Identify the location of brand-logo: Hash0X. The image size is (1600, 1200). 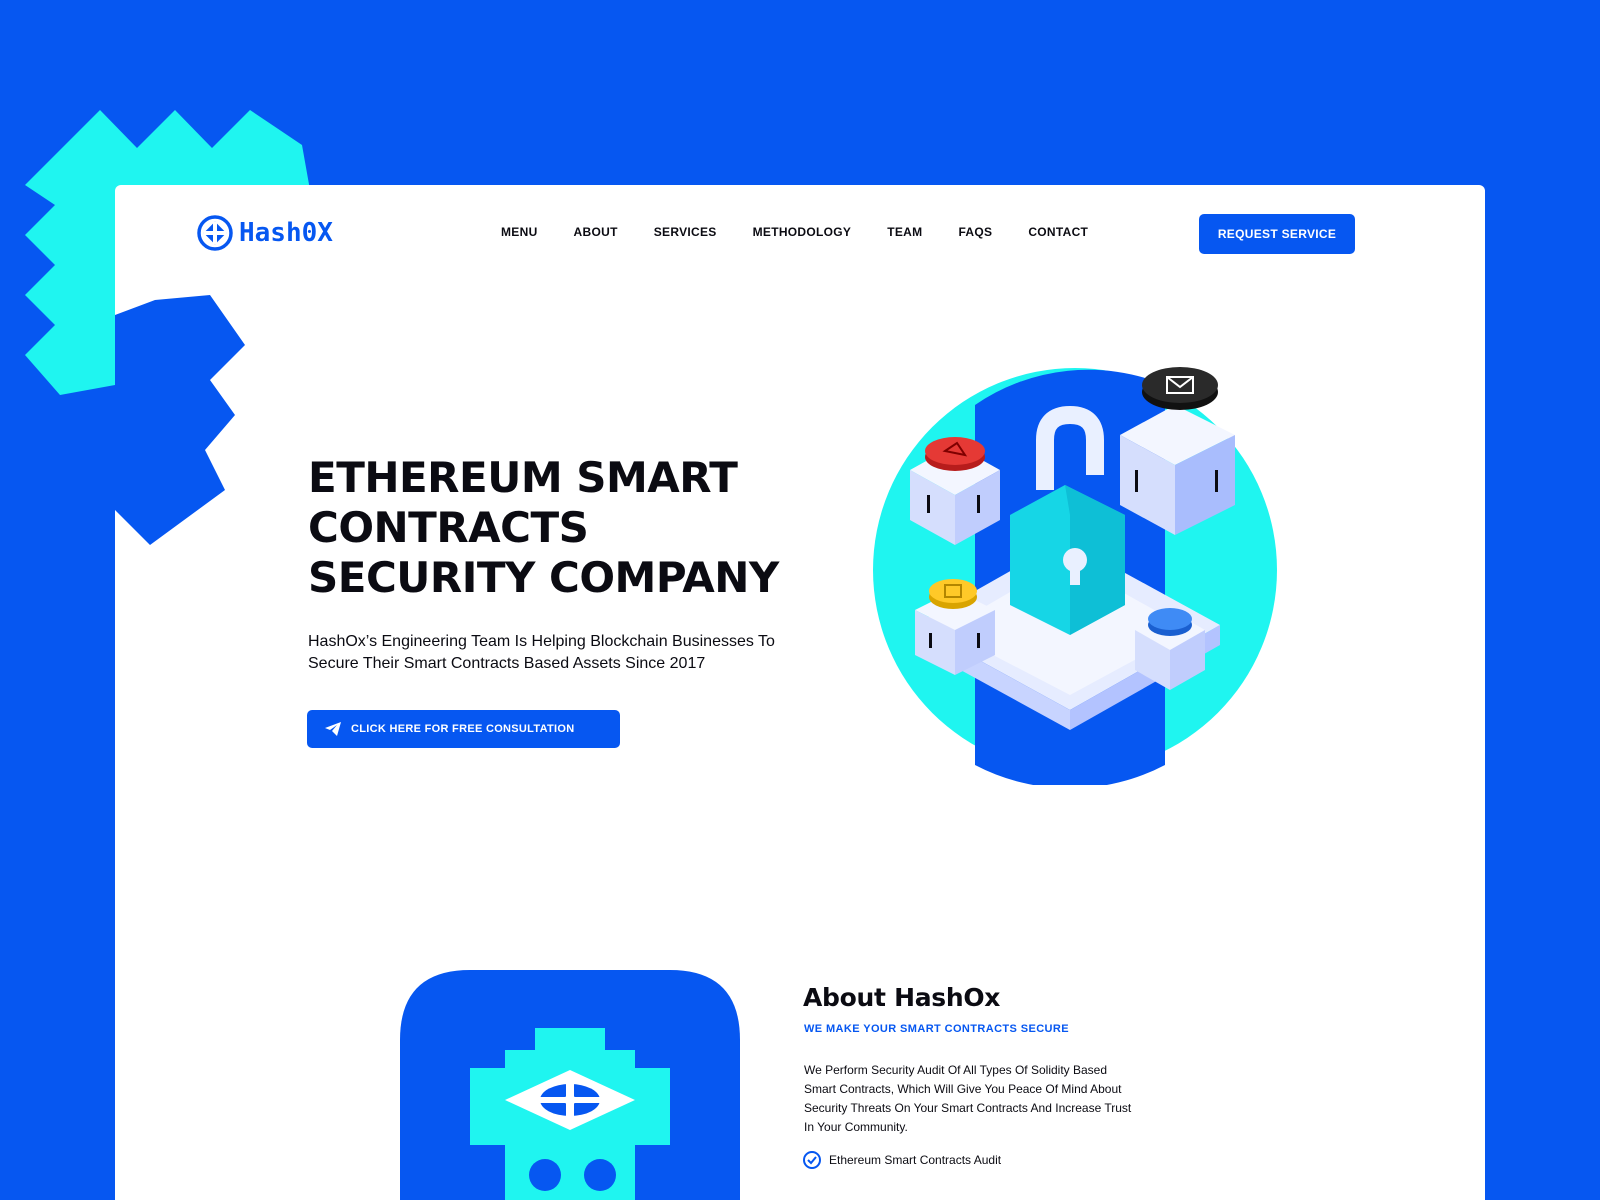
(265, 233).